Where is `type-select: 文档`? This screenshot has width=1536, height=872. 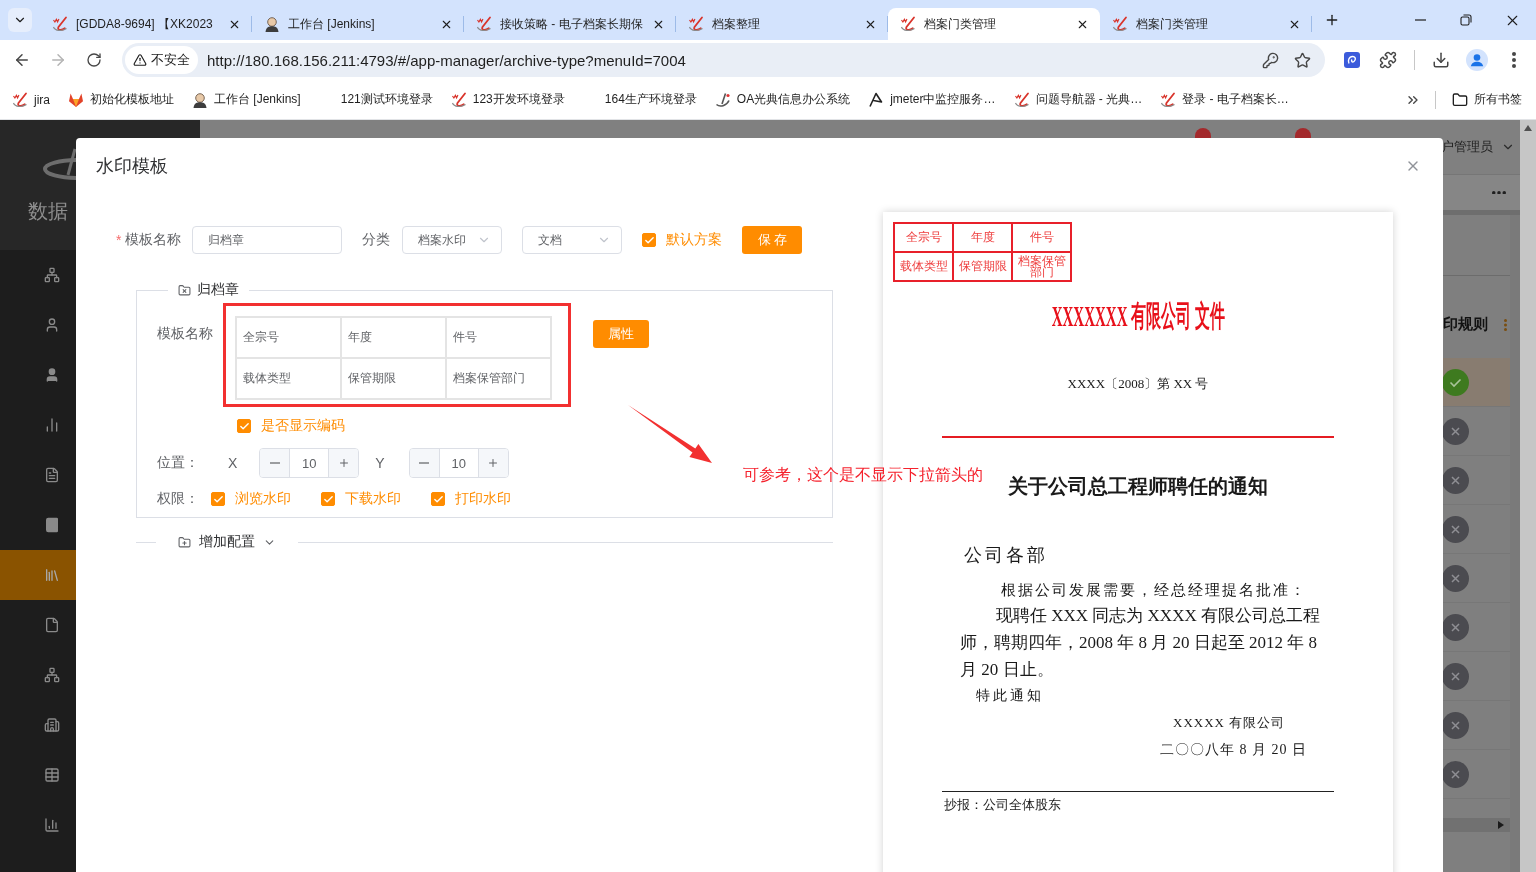
type-select: 文档 is located at coordinates (572, 240).